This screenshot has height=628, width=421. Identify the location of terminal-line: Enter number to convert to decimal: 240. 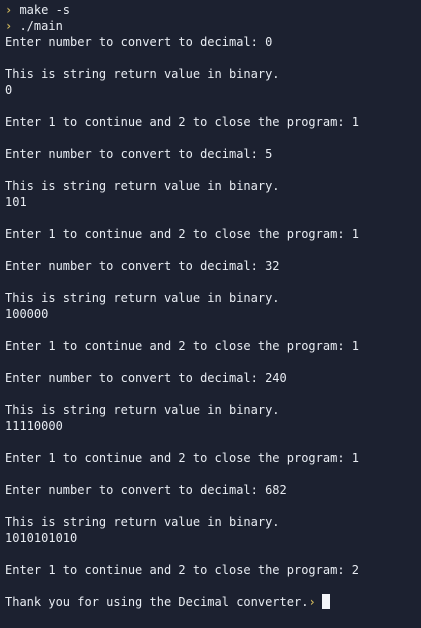
(182, 378).